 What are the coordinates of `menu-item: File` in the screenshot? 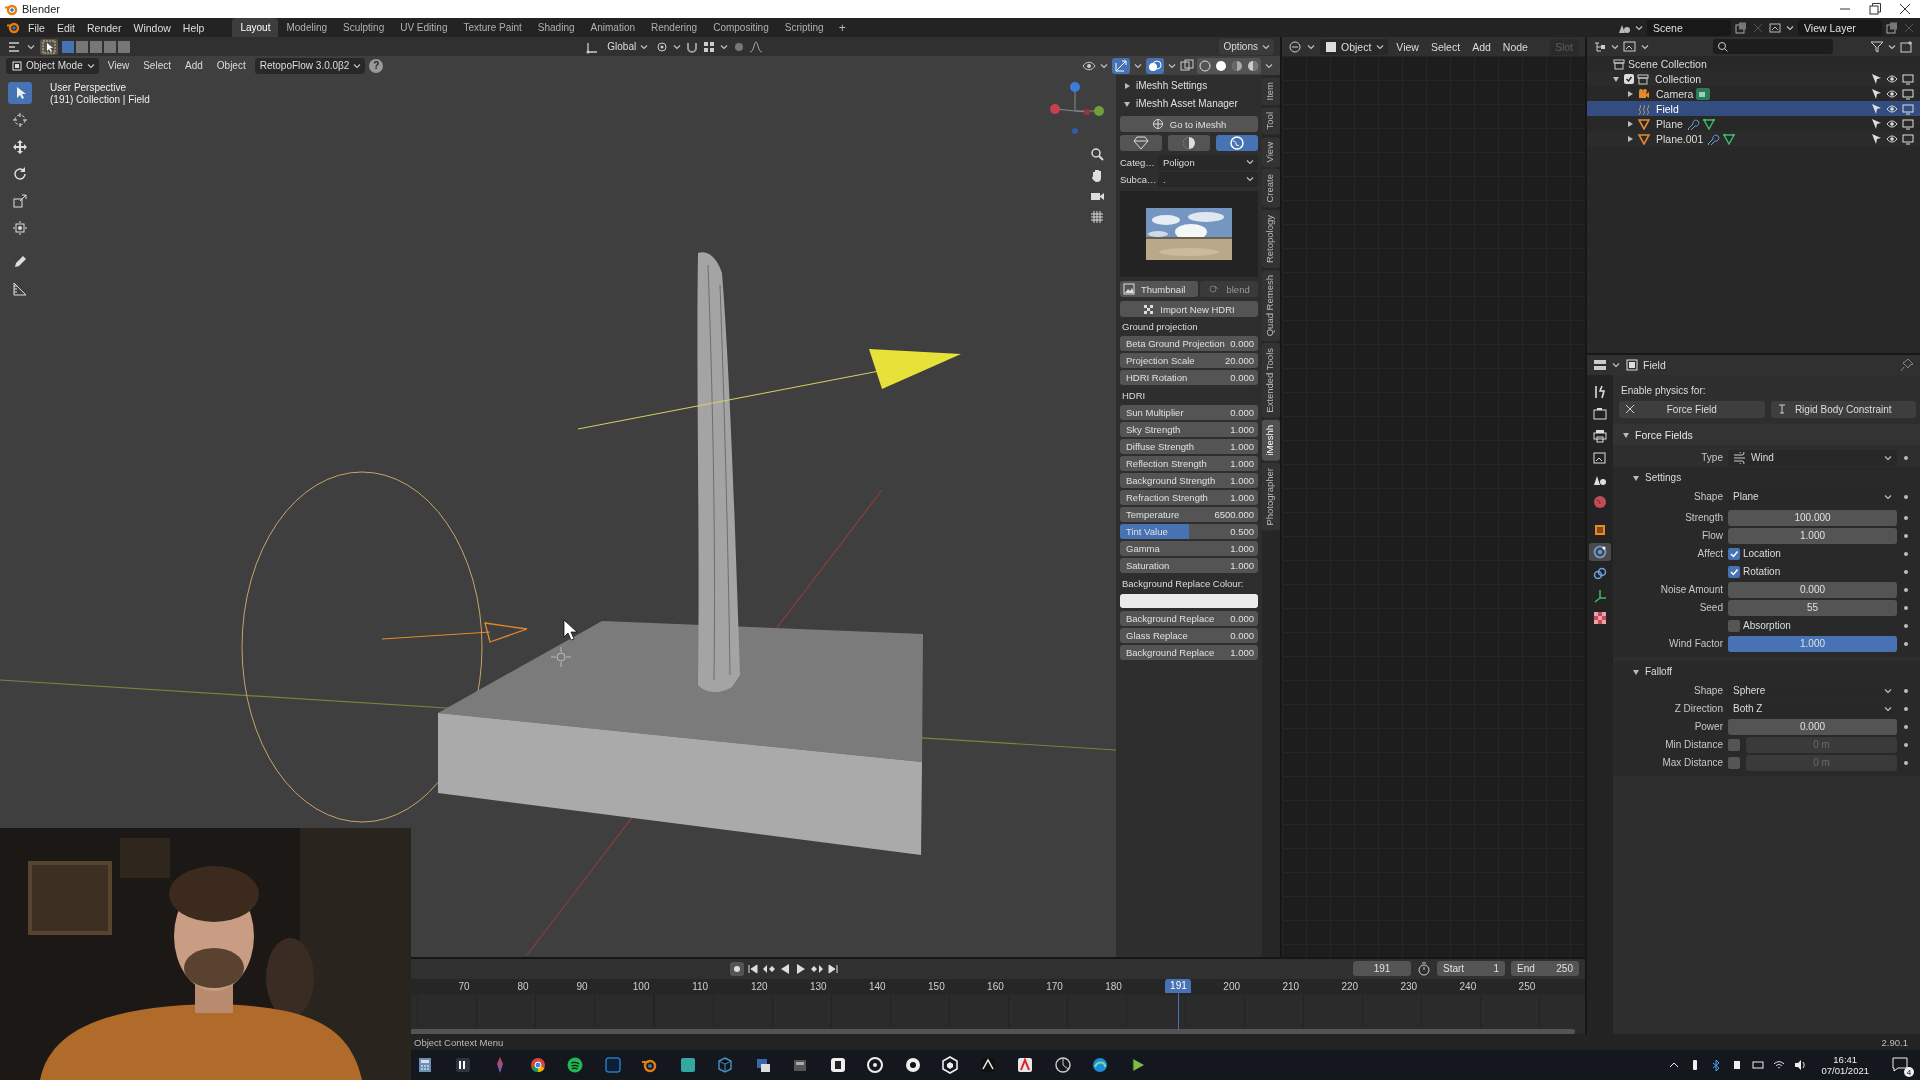 It's located at (36, 27).